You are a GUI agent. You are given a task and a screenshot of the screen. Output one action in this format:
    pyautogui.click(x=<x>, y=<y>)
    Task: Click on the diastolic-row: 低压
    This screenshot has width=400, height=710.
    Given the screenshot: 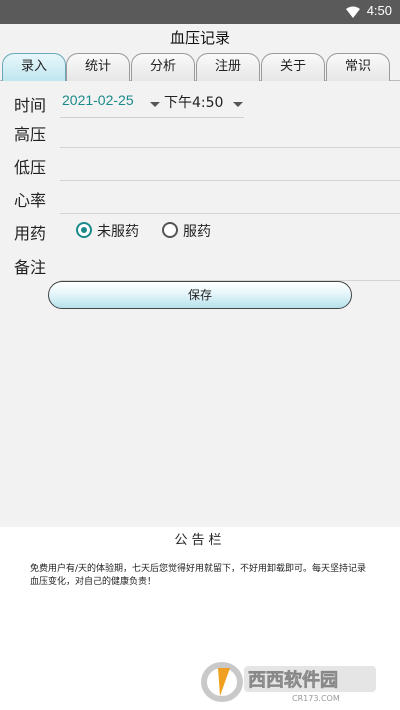 What is the action you would take?
    pyautogui.click(x=200, y=164)
    